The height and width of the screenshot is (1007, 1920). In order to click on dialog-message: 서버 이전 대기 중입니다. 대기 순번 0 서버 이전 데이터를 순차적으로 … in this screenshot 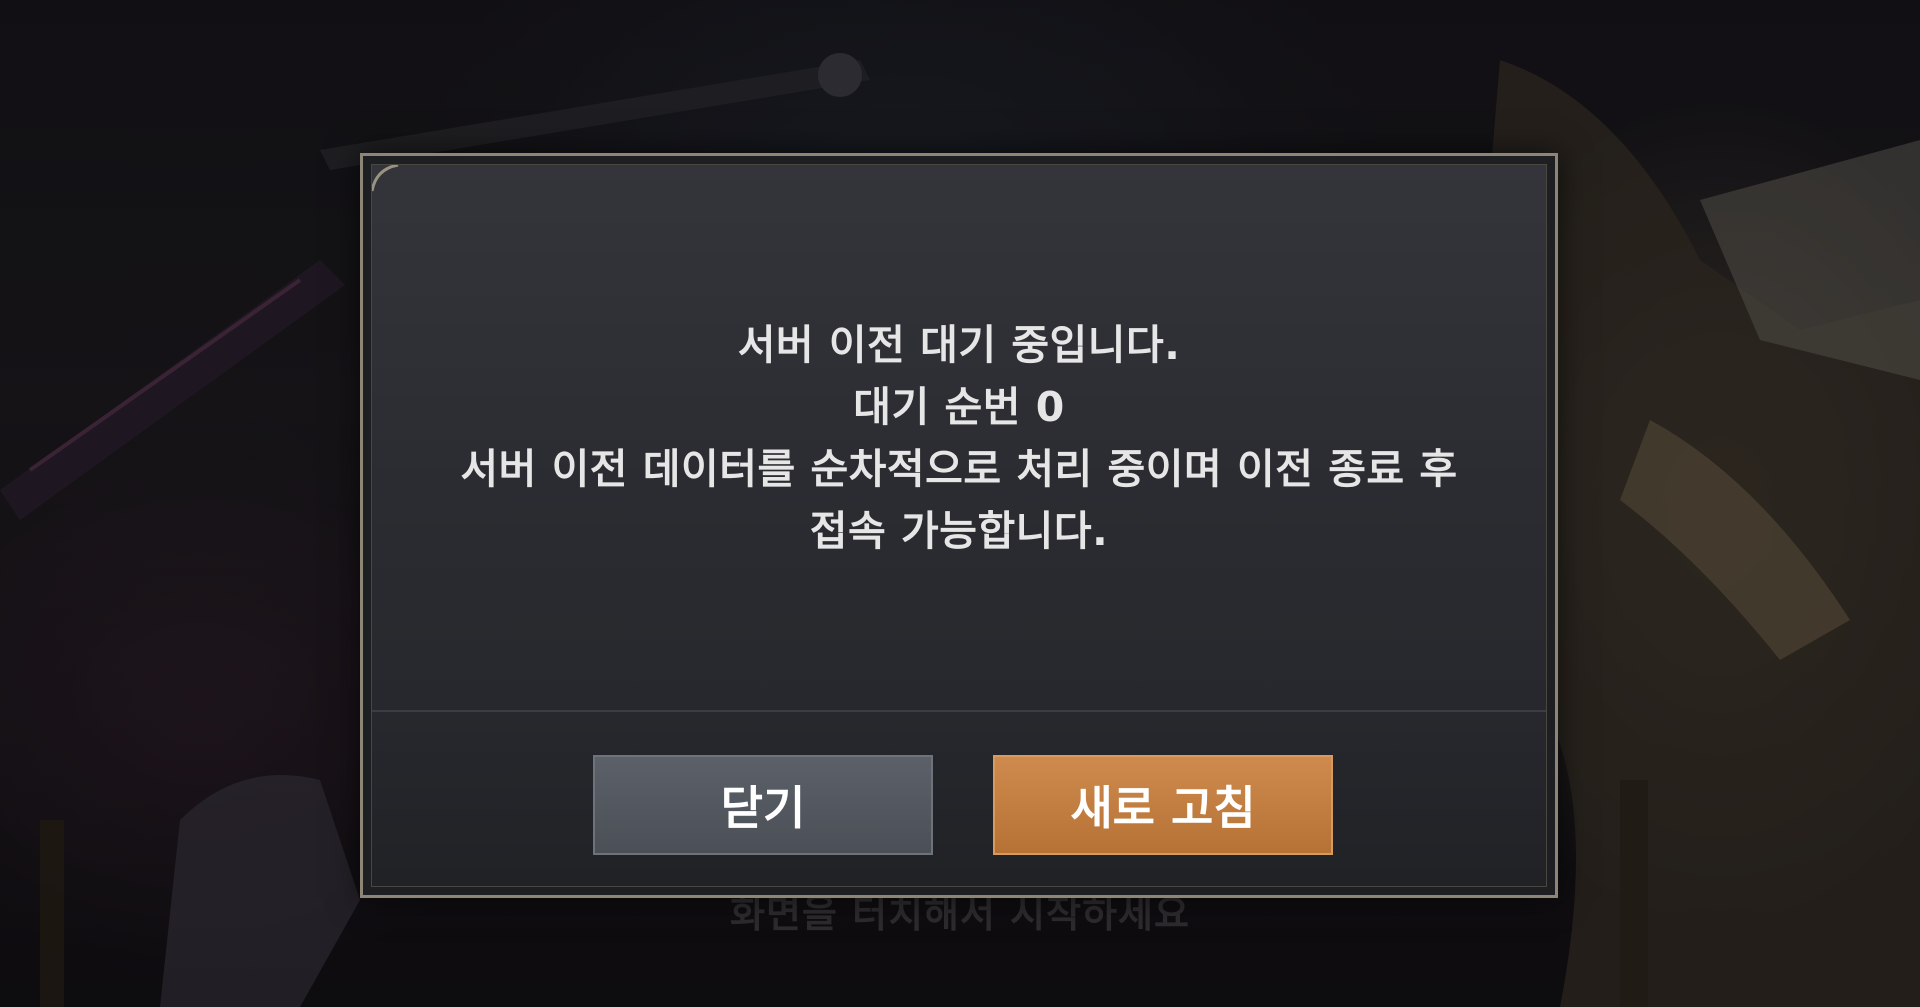, I will do `click(958, 438)`.